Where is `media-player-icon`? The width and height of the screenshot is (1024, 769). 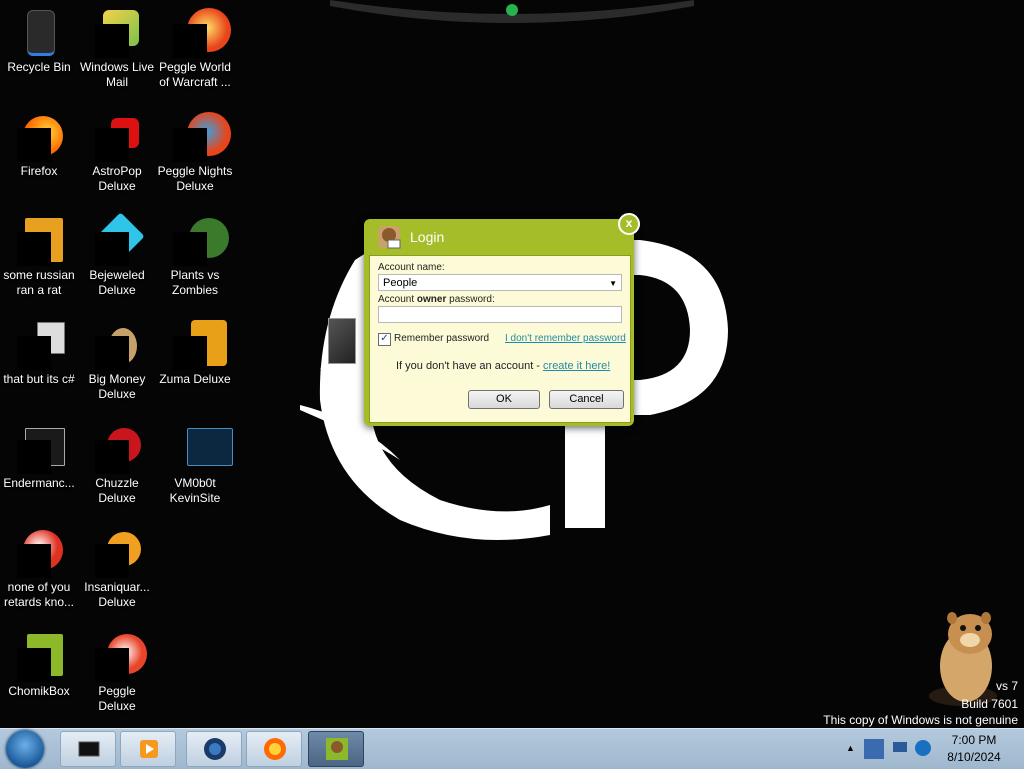 media-player-icon is located at coordinates (149, 749).